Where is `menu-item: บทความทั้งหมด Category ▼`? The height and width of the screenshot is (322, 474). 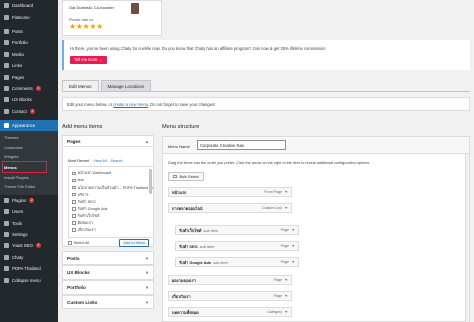
menu-item: บทความทั้งหมด Category ▼ is located at coordinates (230, 312).